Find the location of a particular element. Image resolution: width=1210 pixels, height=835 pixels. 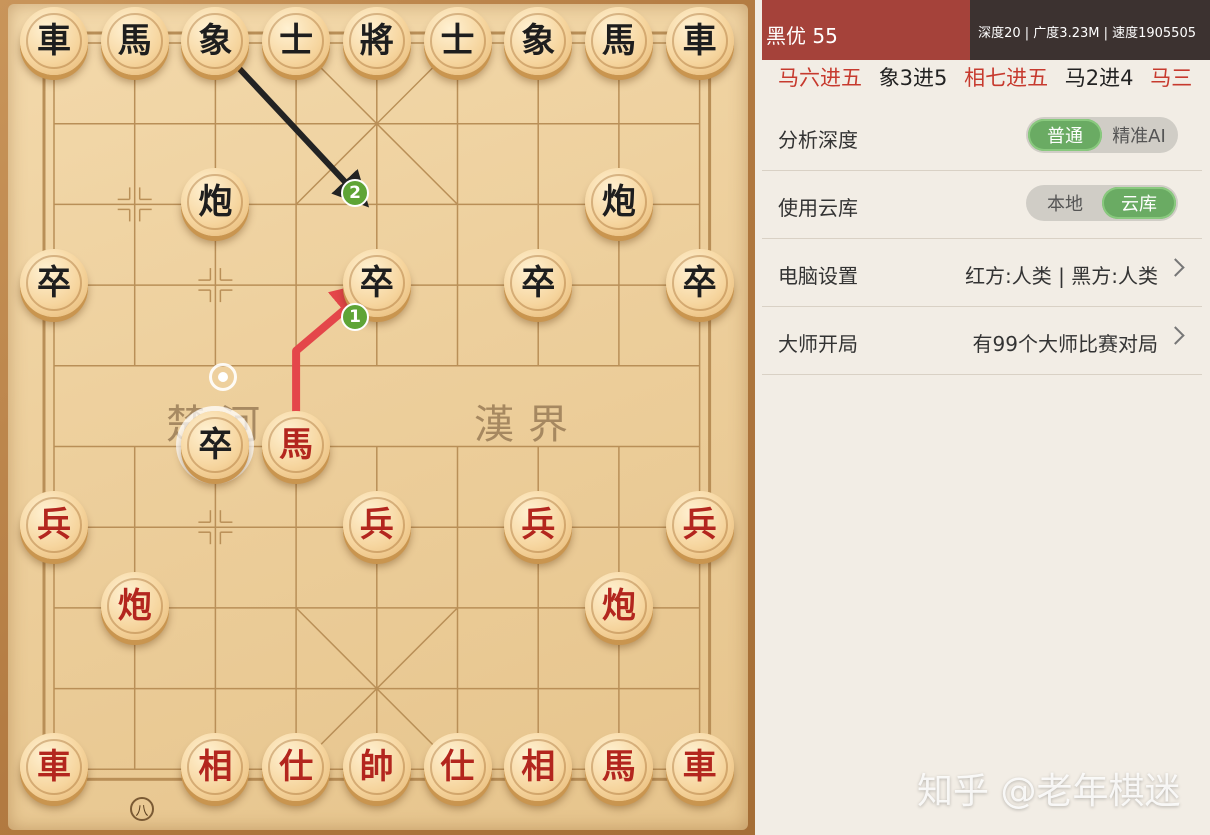

pv-move: 马三 is located at coordinates (1171, 78).